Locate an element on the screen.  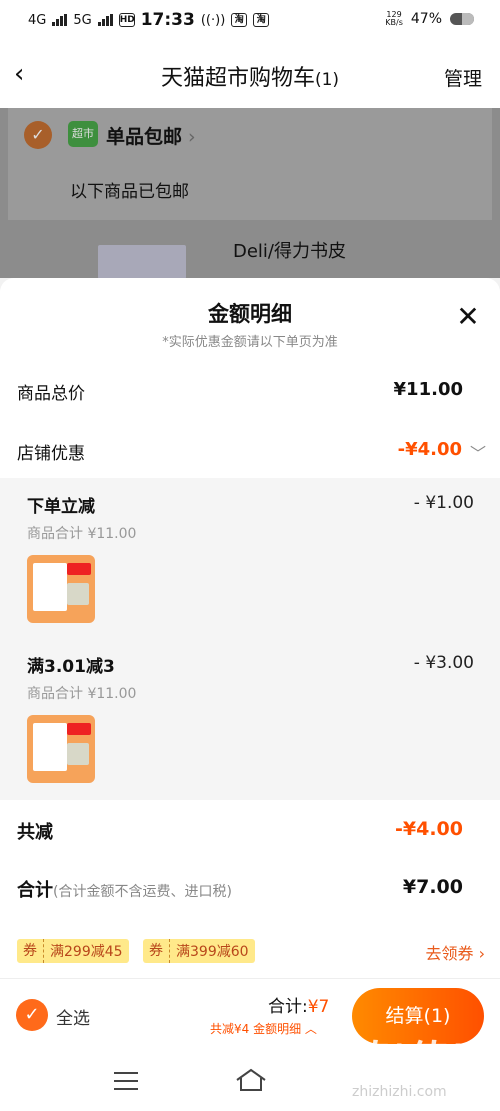
hd-icon: HD is located at coordinates (126, 20).